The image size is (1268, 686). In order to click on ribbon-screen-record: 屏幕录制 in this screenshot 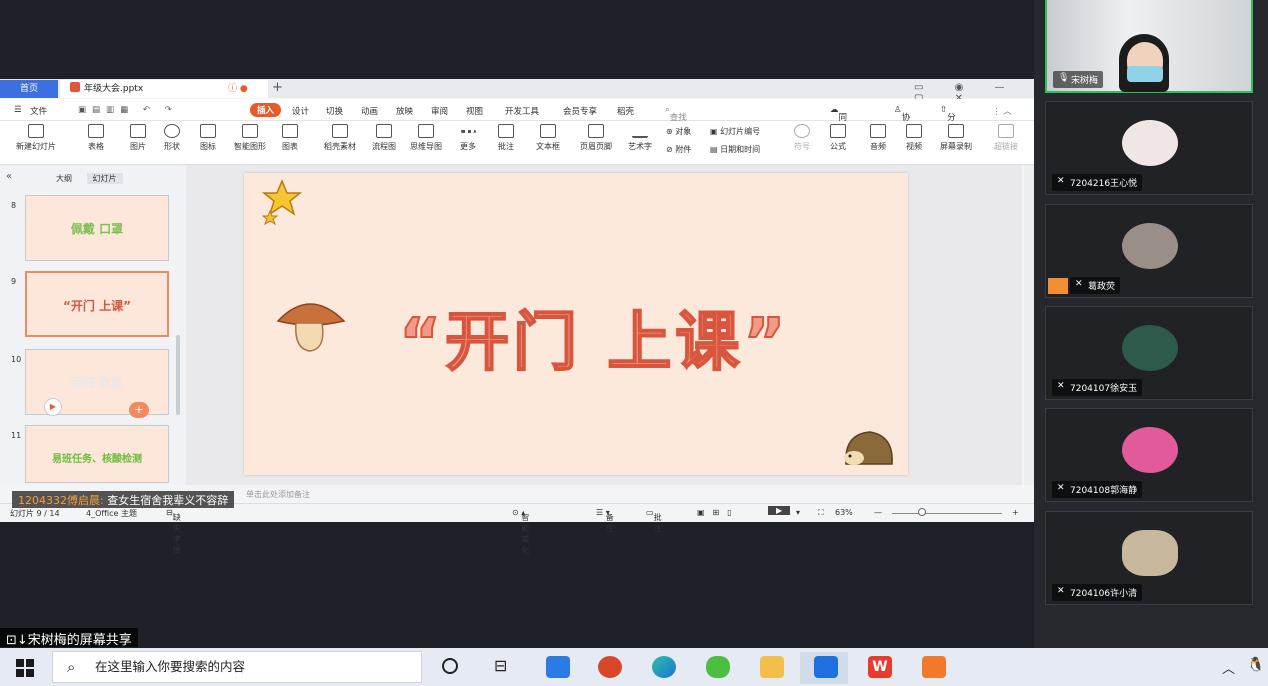, I will do `click(956, 138)`.